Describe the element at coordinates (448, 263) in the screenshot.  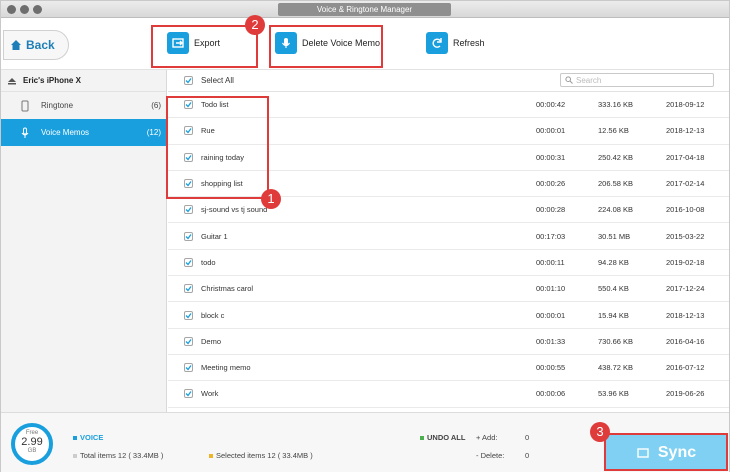
I see `table-row: todo 00:00:11 94.28 KB 2019-02-18` at that location.